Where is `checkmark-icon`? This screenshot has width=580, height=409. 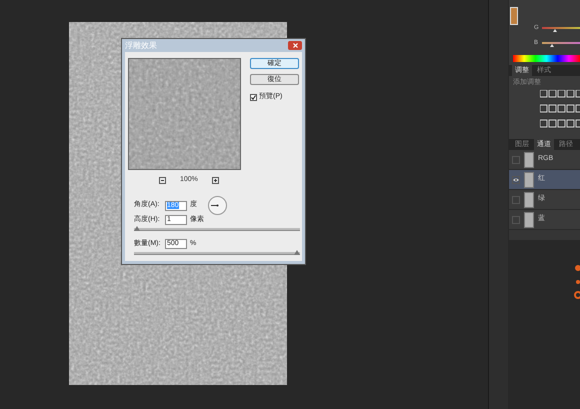 checkmark-icon is located at coordinates (253, 97).